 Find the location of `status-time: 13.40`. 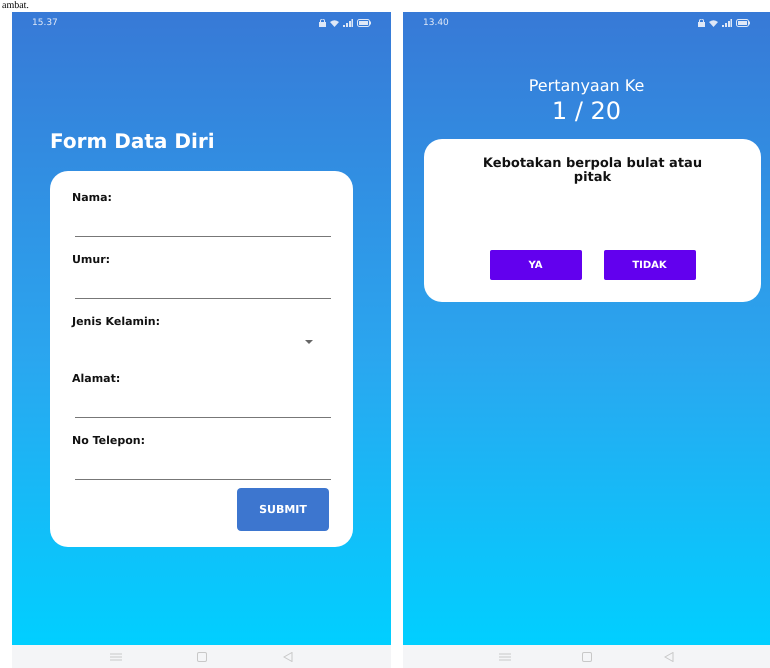

status-time: 13.40 is located at coordinates (436, 23).